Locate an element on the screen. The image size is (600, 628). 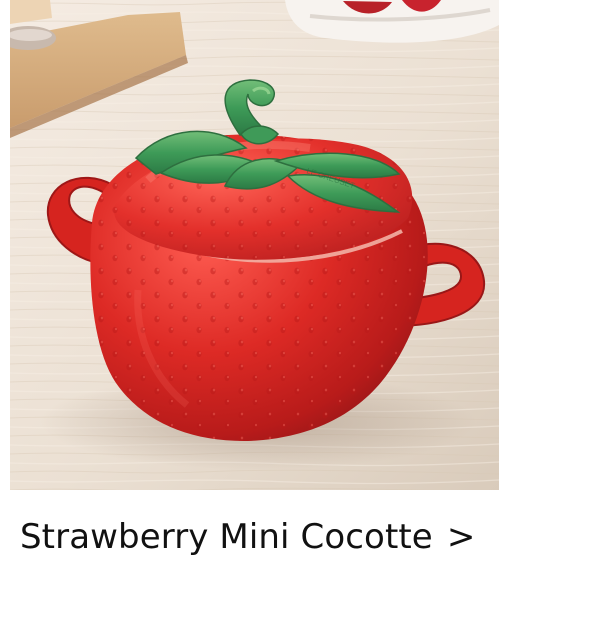
product-title: Strawberry Mini Cocotte is located at coordinates (226, 537).